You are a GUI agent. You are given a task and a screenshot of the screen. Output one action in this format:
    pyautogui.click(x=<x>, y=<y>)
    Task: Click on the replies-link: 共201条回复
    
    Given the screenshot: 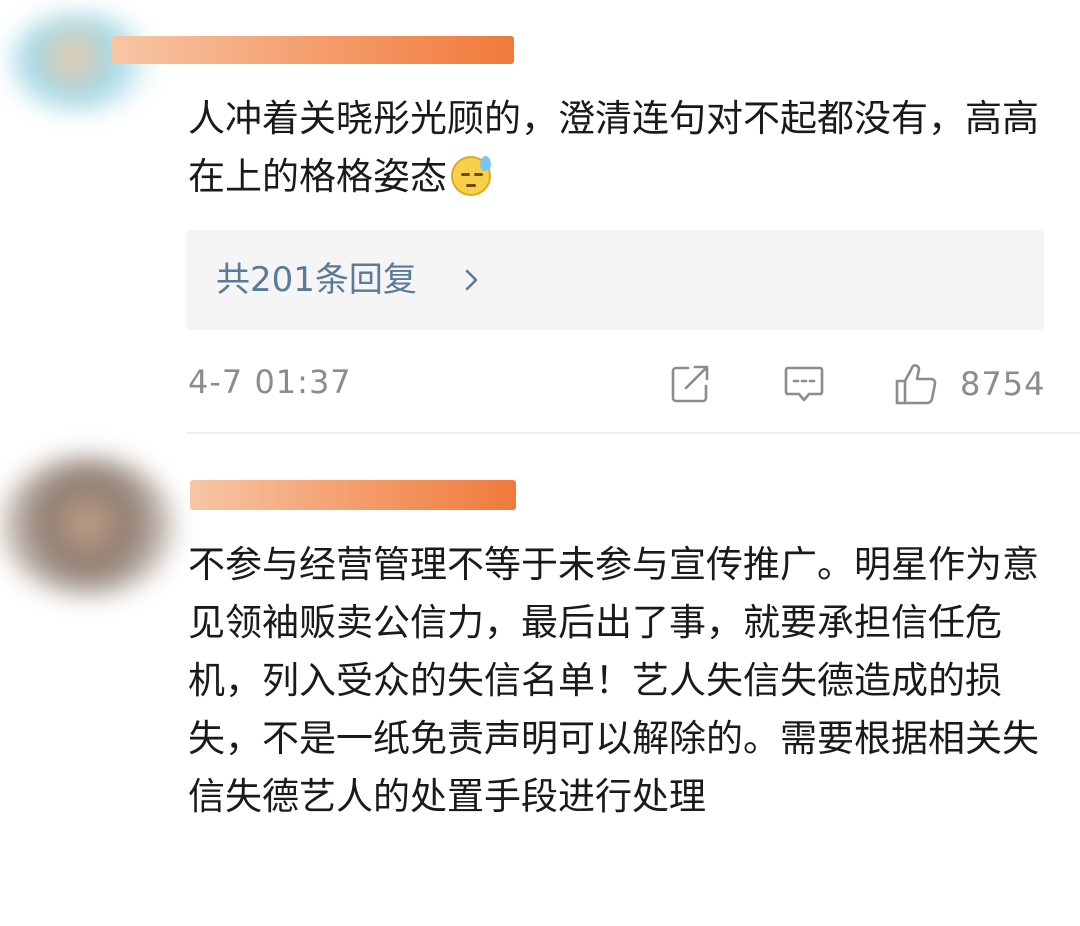 What is the action you would take?
    pyautogui.click(x=316, y=280)
    